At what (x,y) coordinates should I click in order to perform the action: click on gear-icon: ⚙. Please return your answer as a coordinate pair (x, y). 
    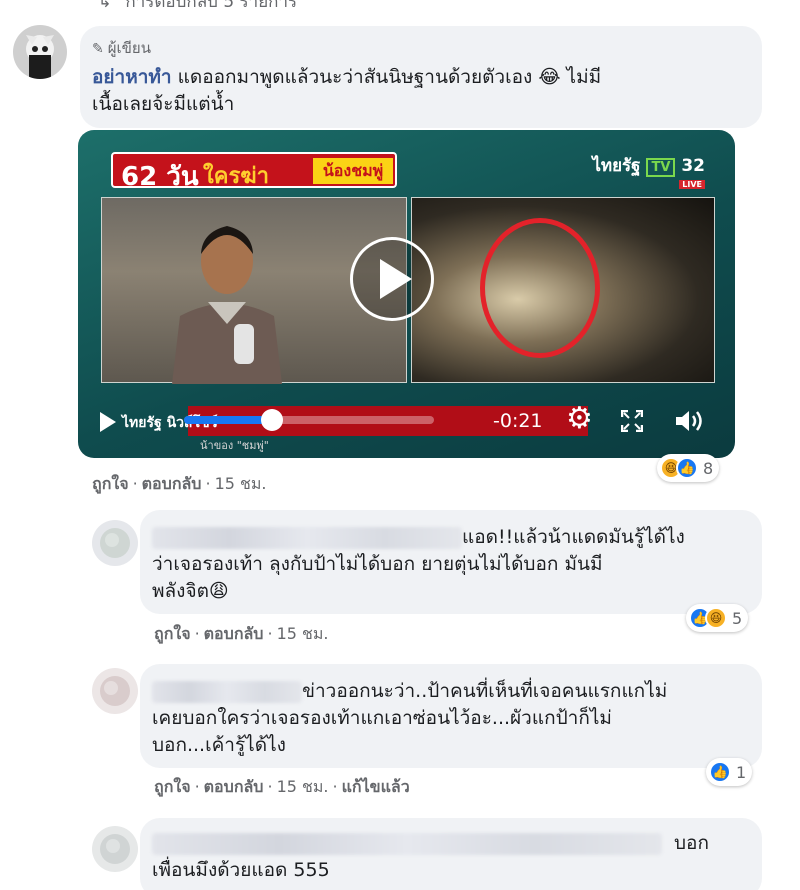
    Looking at the image, I should click on (579, 419).